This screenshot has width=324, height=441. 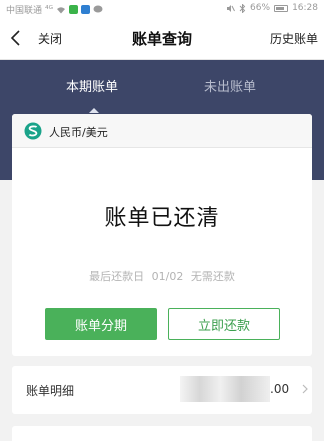 What do you see at coordinates (17, 38) in the screenshot?
I see `back-arrow-icon` at bounding box center [17, 38].